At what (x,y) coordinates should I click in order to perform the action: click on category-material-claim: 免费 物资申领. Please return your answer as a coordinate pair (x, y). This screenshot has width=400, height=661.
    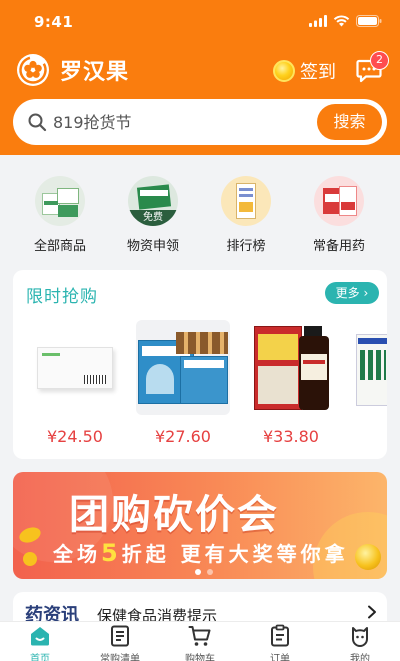
    Looking at the image, I should click on (153, 213).